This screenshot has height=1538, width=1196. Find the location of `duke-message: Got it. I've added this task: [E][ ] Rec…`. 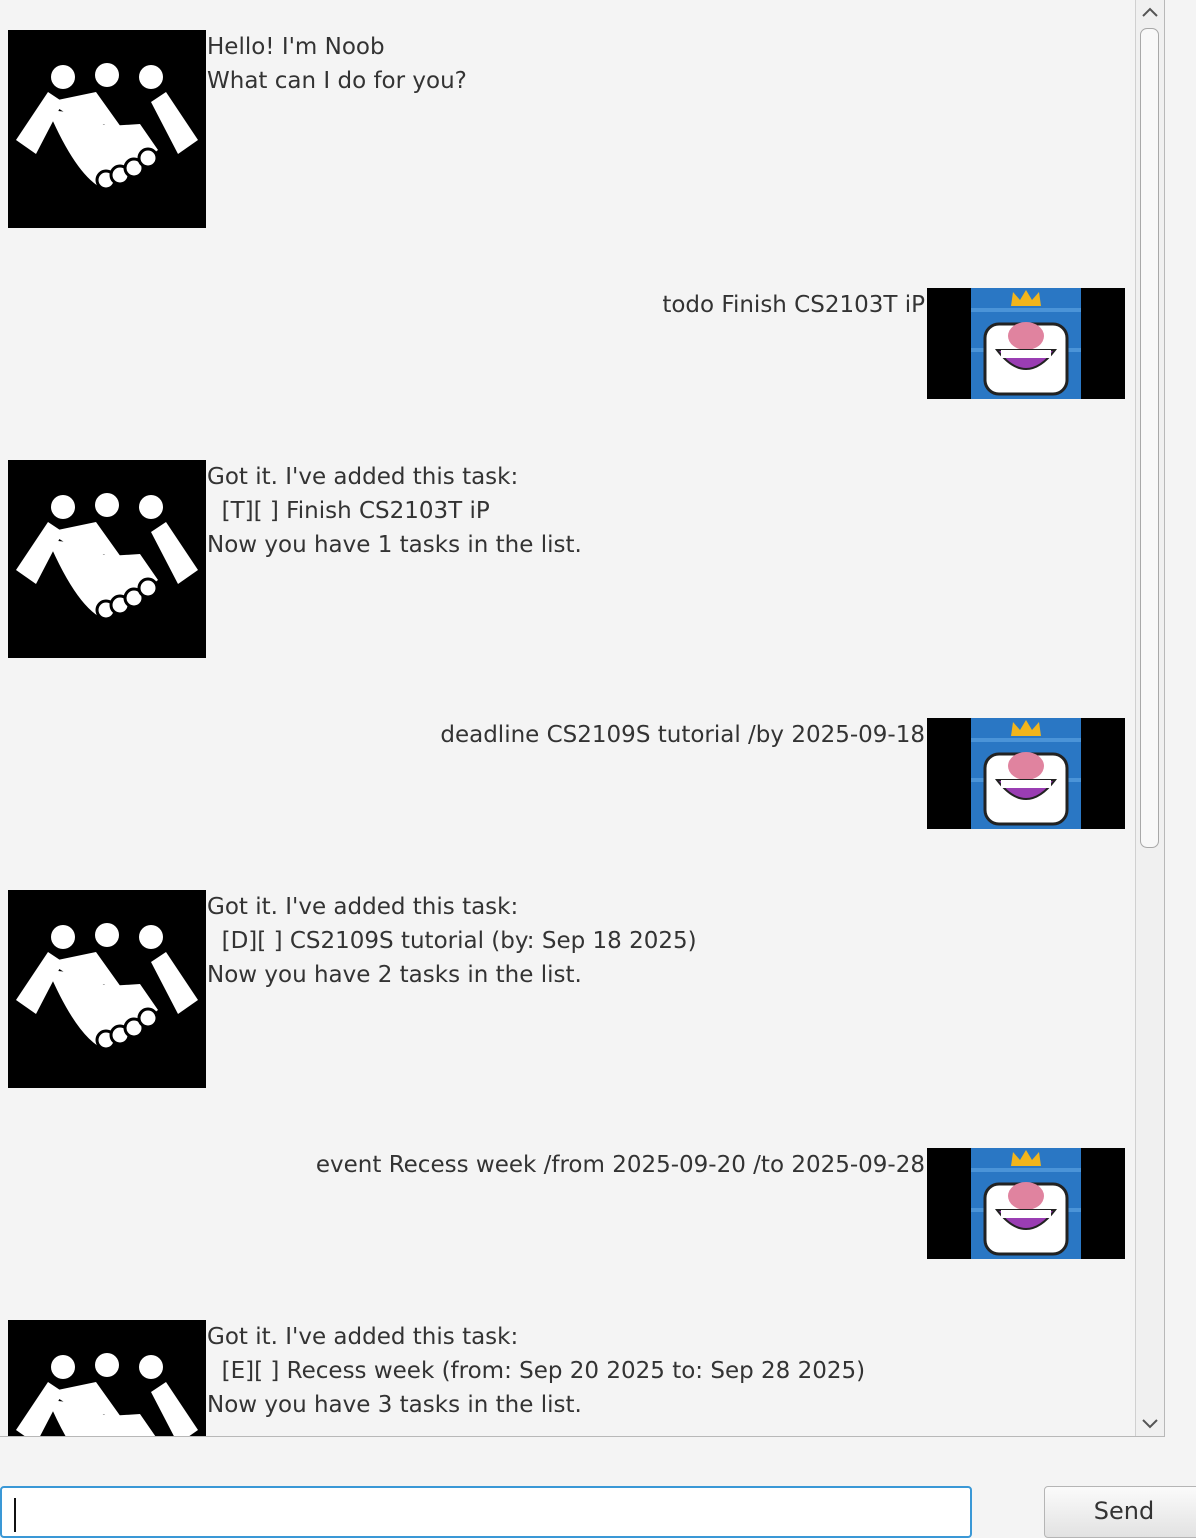

duke-message: Got it. I've added this task: [E][ ] Rec… is located at coordinates (536, 1371).